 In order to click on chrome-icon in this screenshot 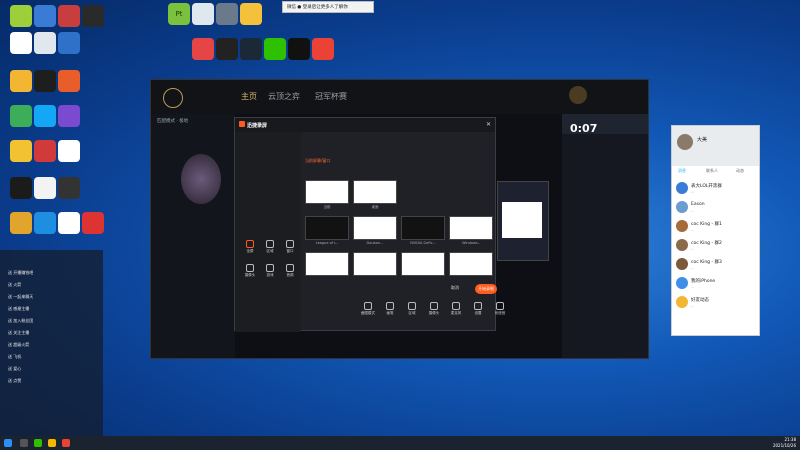, I will do `click(66, 443)`.